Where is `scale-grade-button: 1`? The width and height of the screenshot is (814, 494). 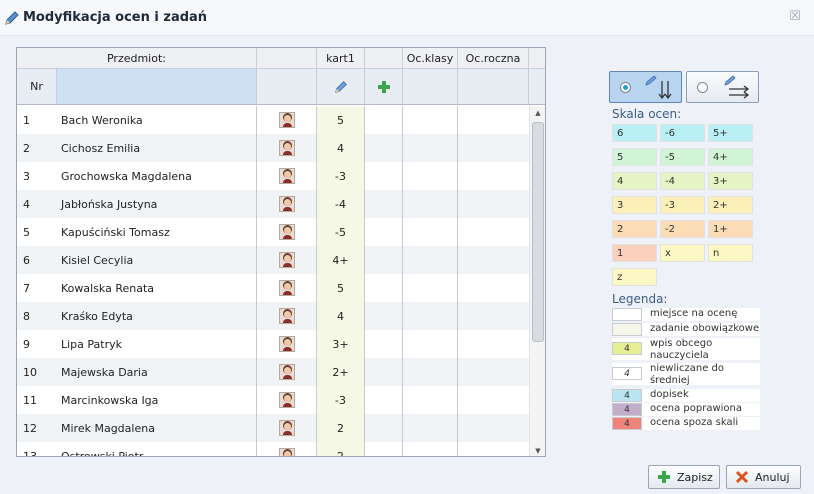
scale-grade-button: 1 is located at coordinates (634, 253).